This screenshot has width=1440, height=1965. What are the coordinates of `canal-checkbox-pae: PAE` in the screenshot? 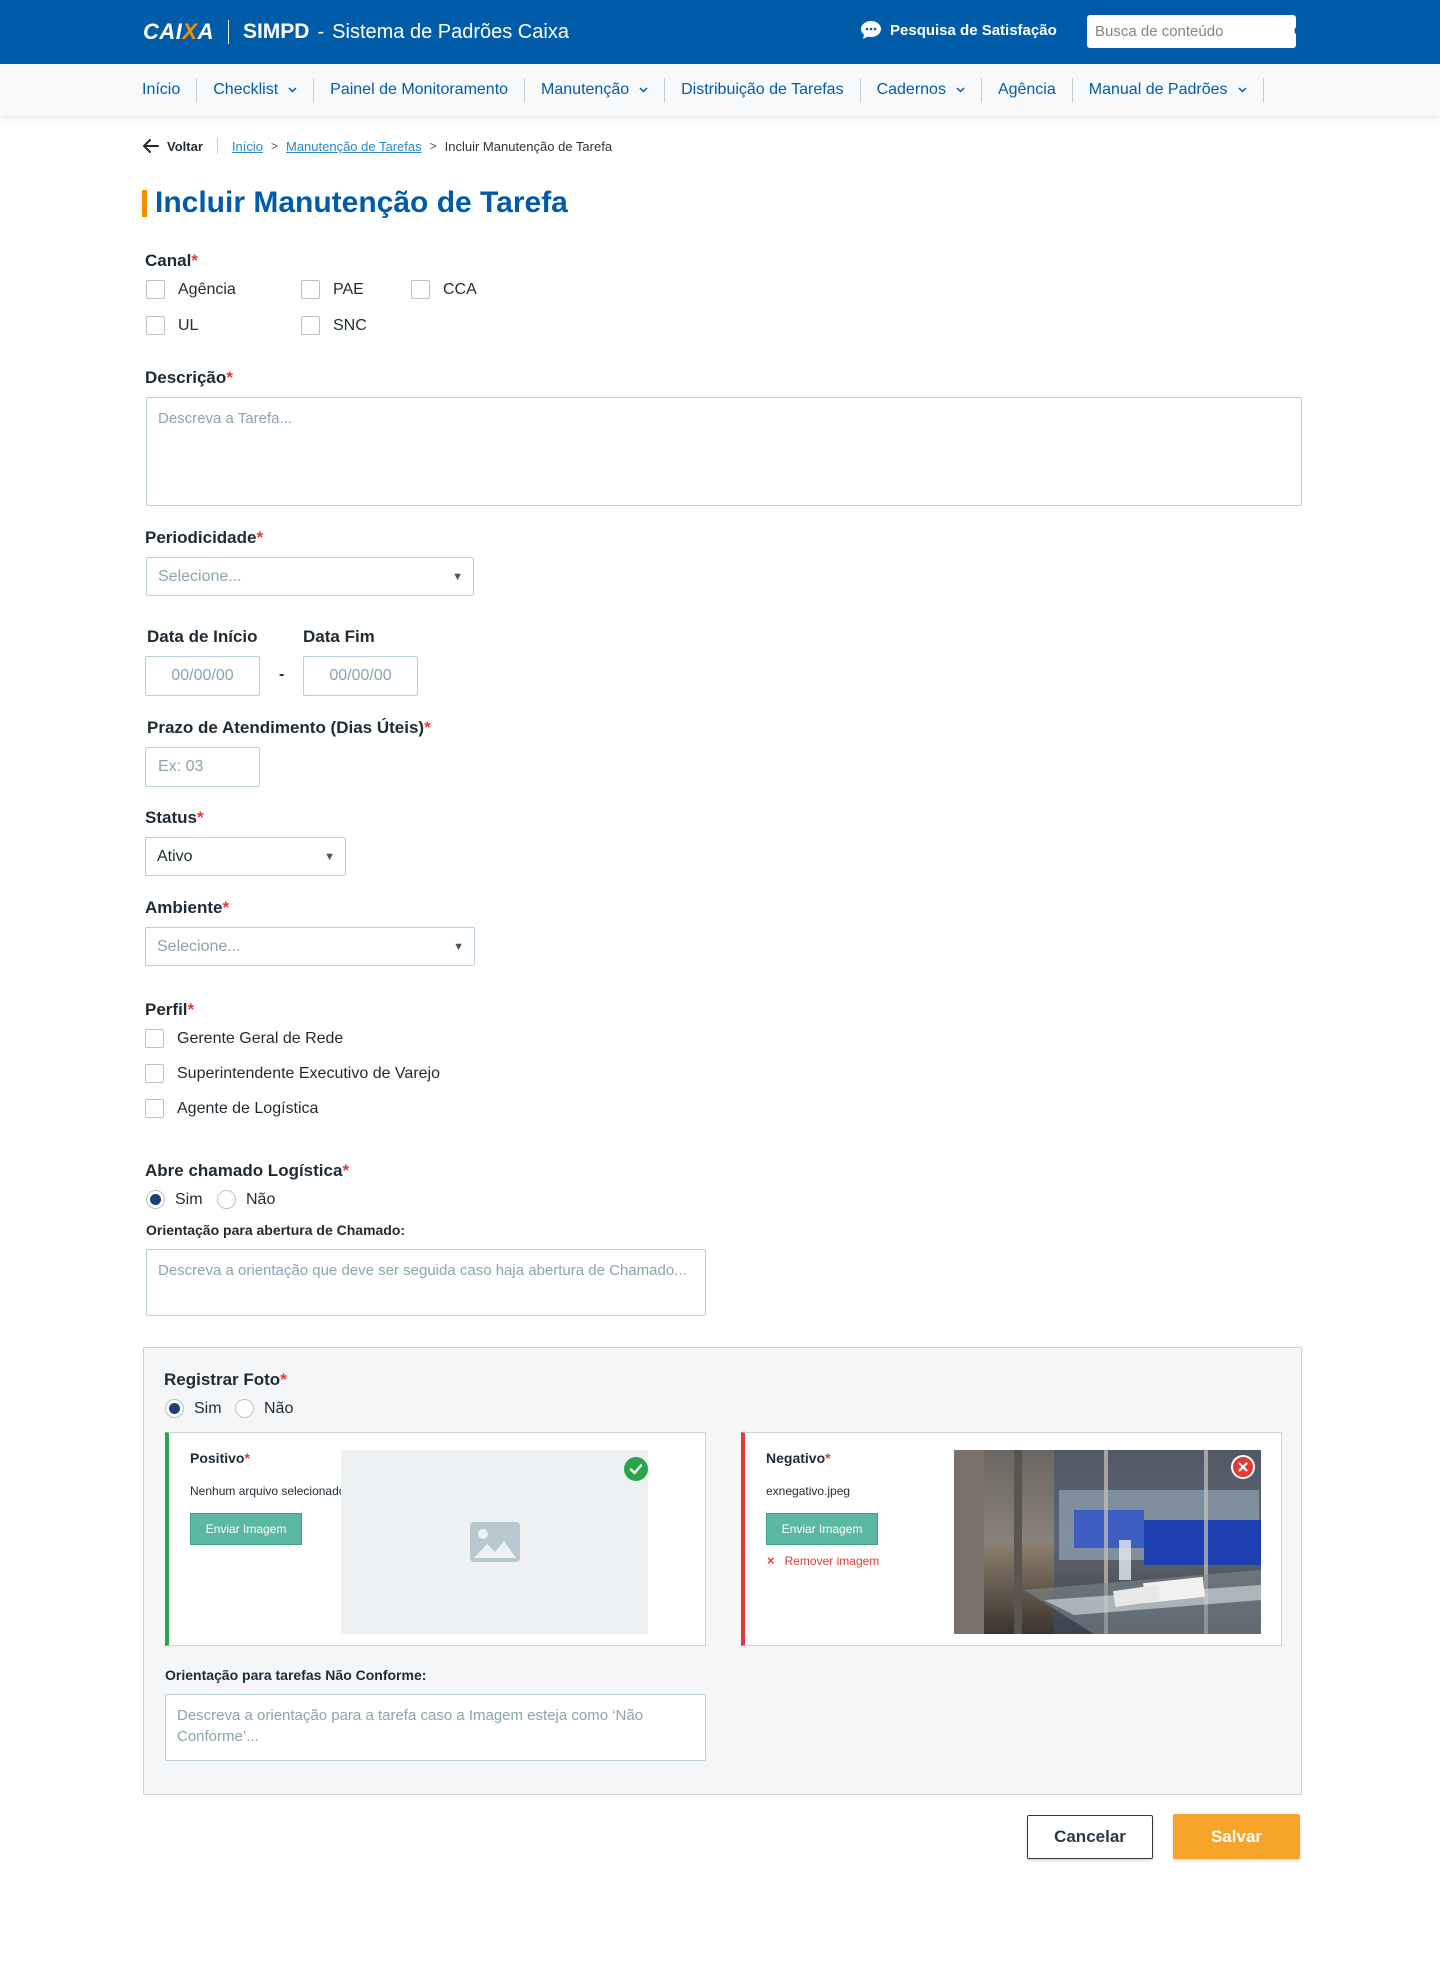 It's located at (332, 289).